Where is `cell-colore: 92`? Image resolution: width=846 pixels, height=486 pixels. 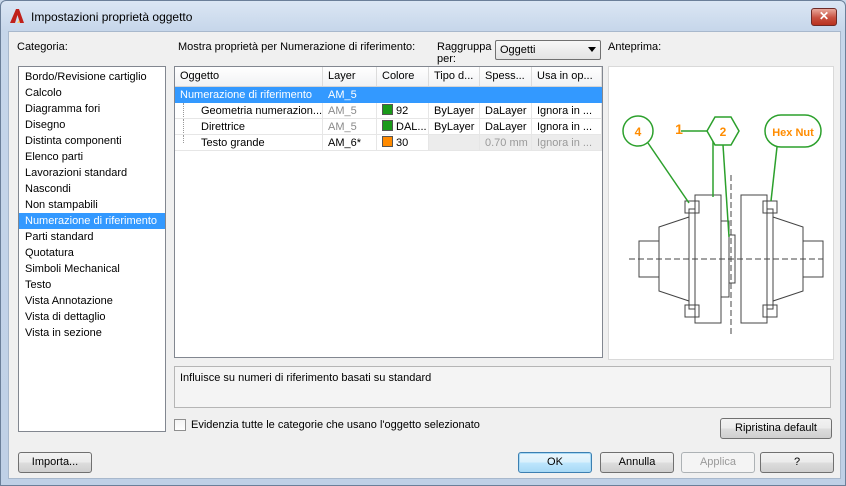
cell-colore: 92 is located at coordinates (403, 111).